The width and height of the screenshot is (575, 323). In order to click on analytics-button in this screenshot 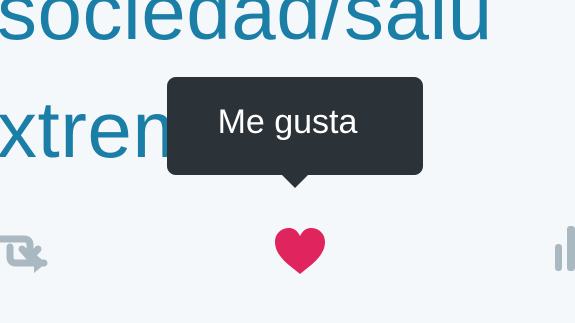, I will do `click(562, 249)`.